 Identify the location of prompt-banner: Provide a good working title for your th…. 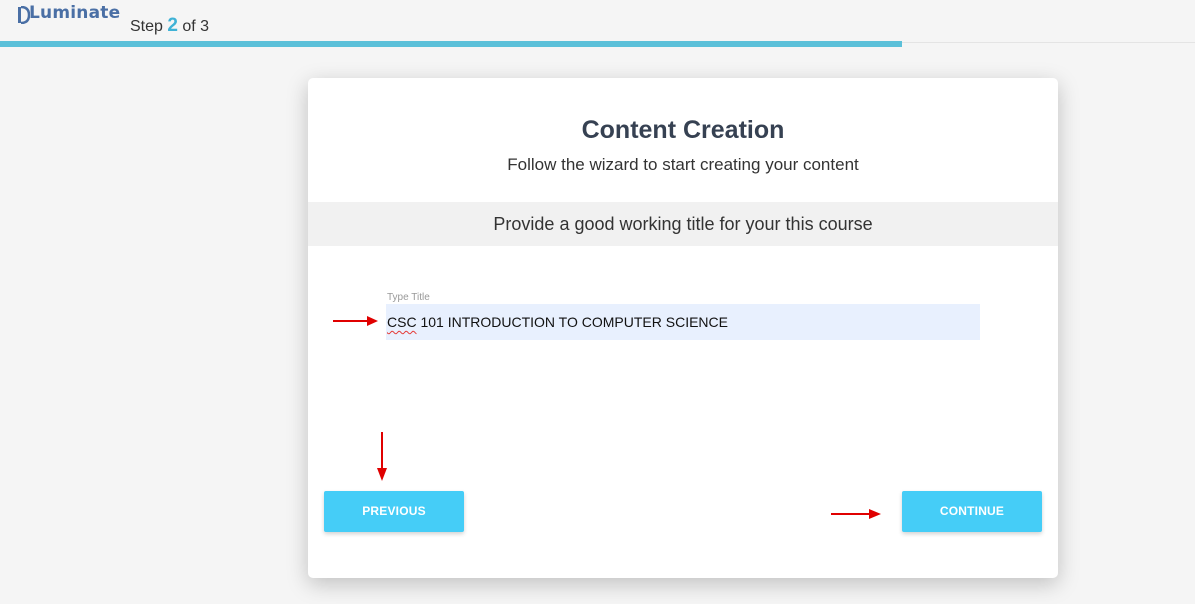
(683, 224).